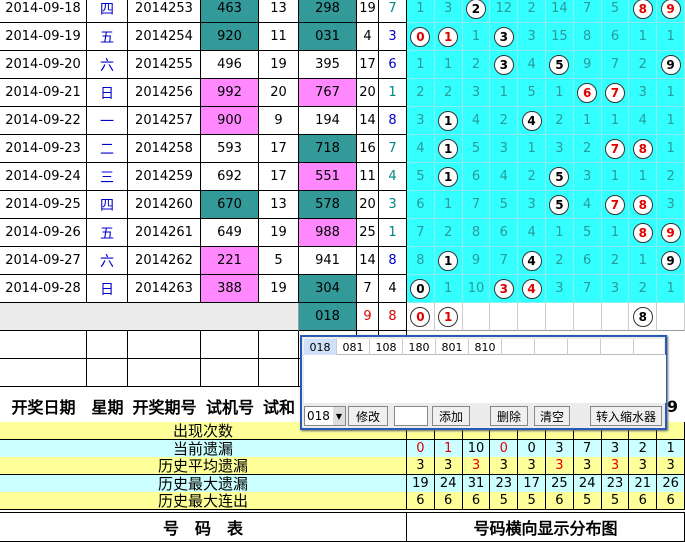  What do you see at coordinates (504, 11) in the screenshot?
I see `distribution-cell: 12` at bounding box center [504, 11].